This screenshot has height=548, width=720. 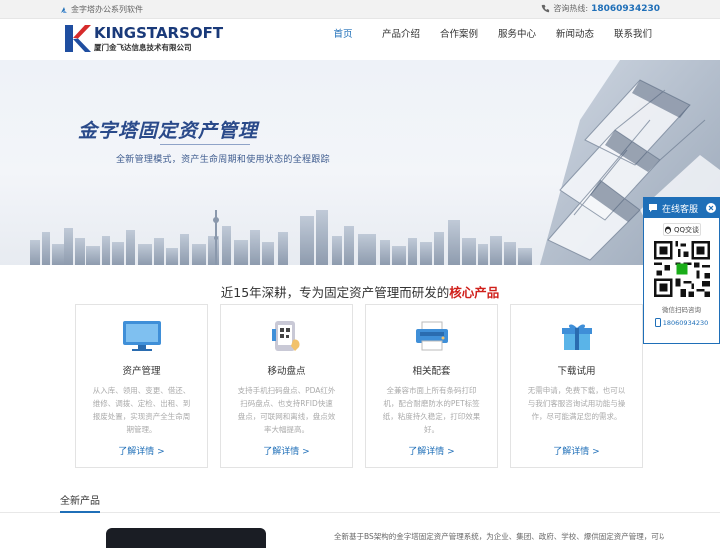 I want to click on product-card-title: 相关配套, so click(x=431, y=371).